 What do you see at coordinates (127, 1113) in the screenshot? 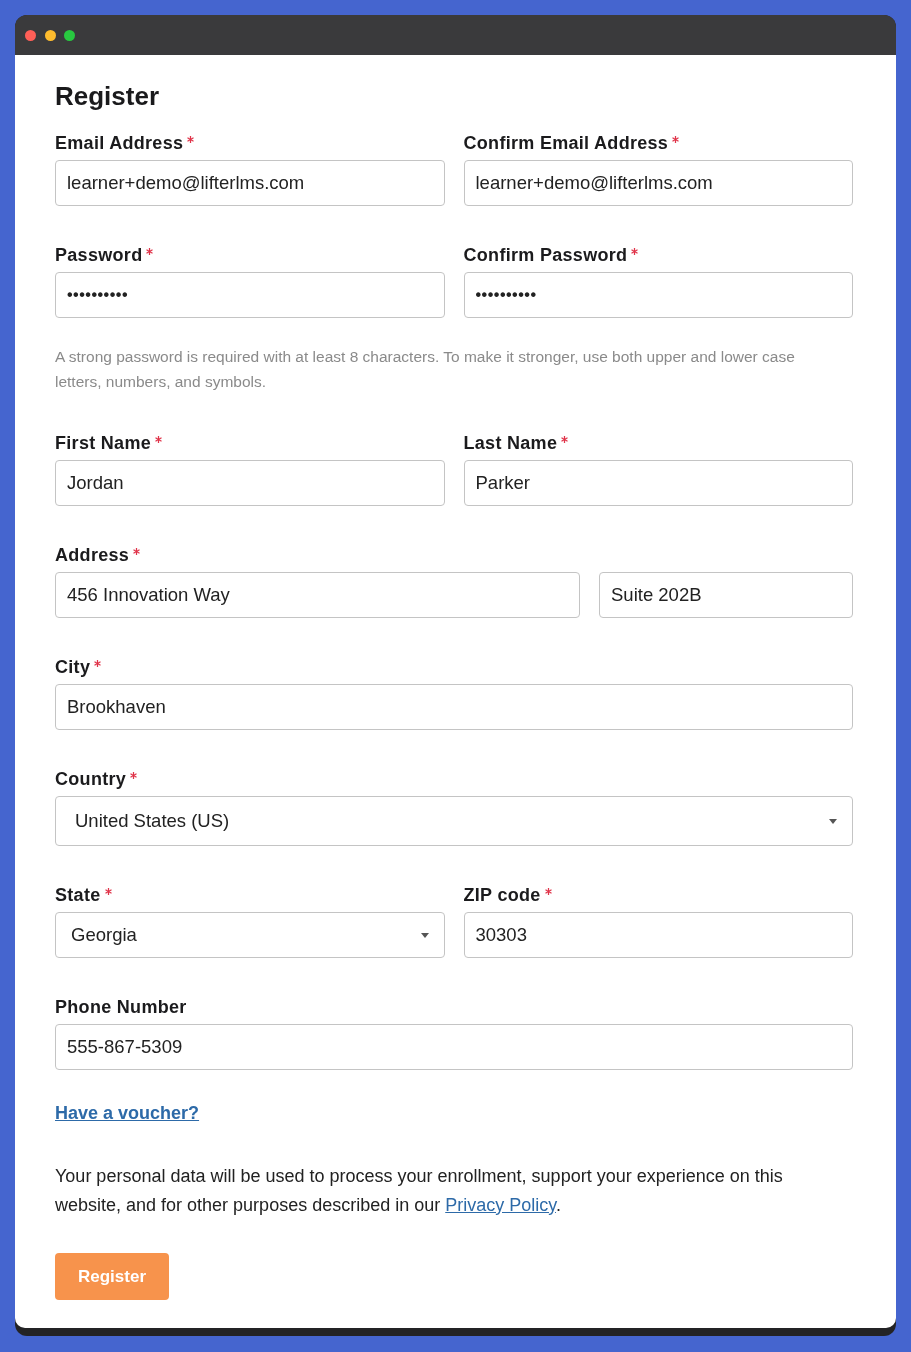
I see `voucher-link: Have a voucher?` at bounding box center [127, 1113].